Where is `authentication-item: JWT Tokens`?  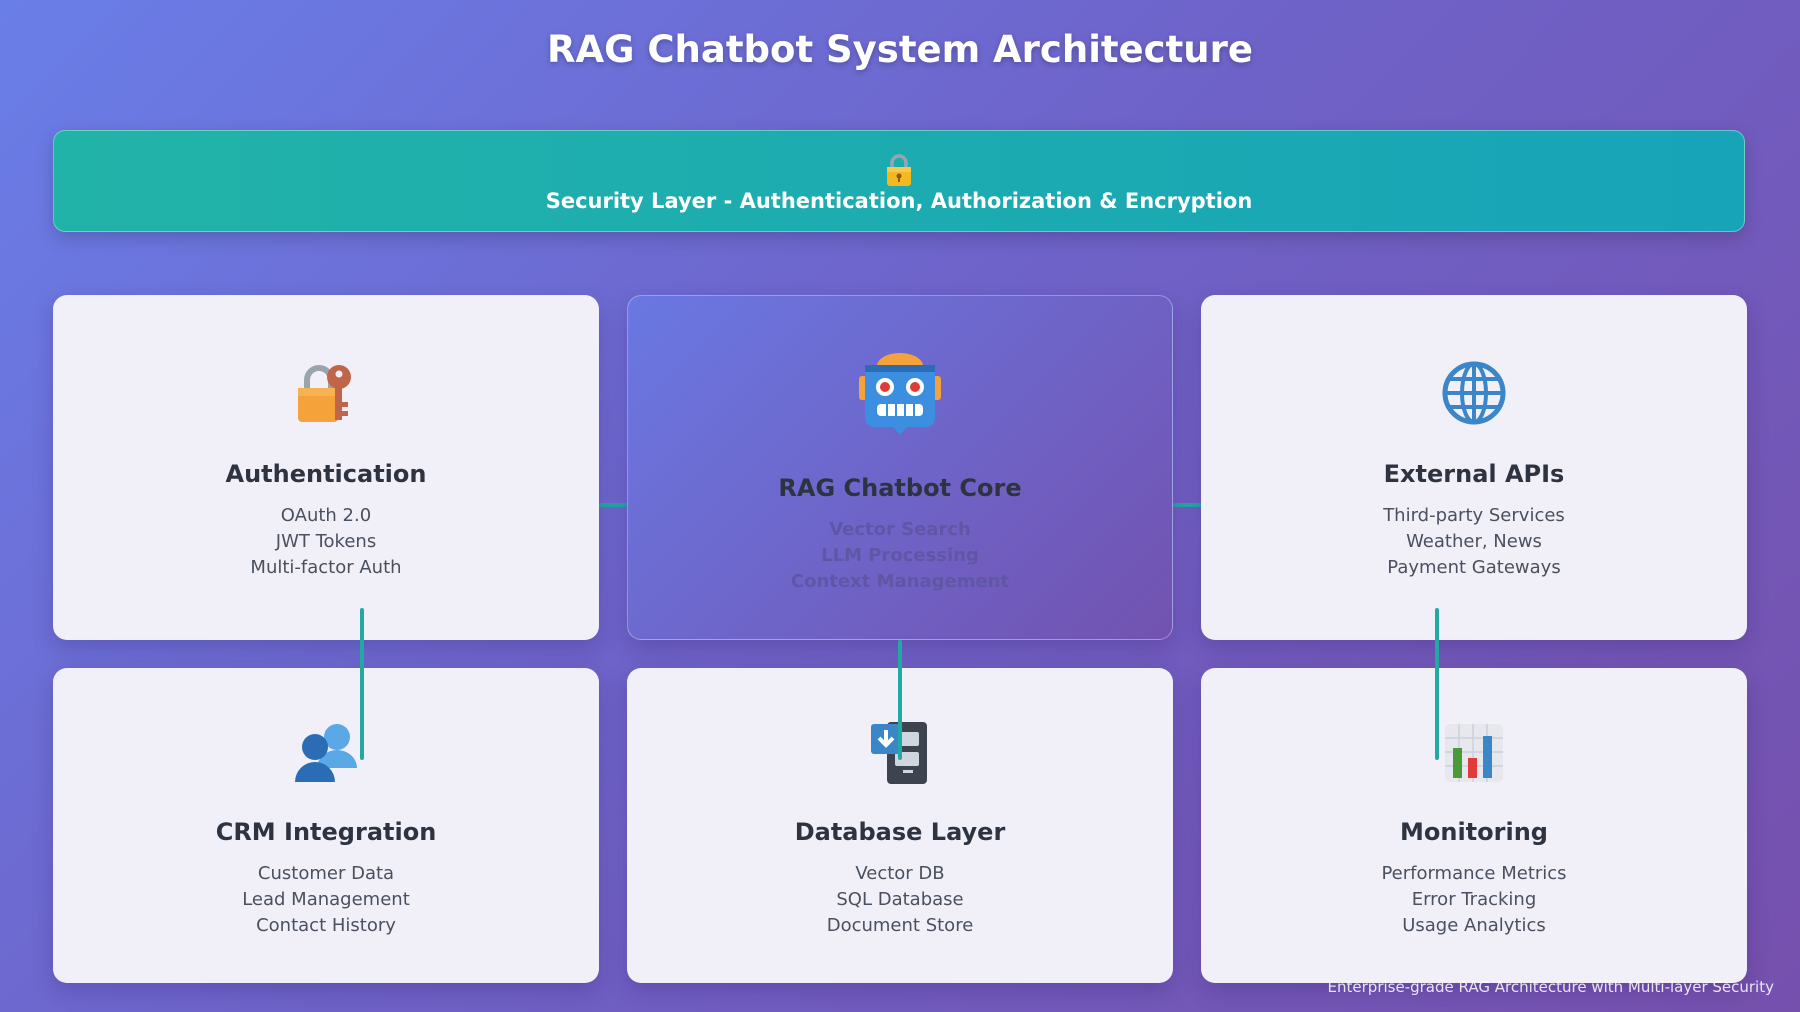 authentication-item: JWT Tokens is located at coordinates (326, 541).